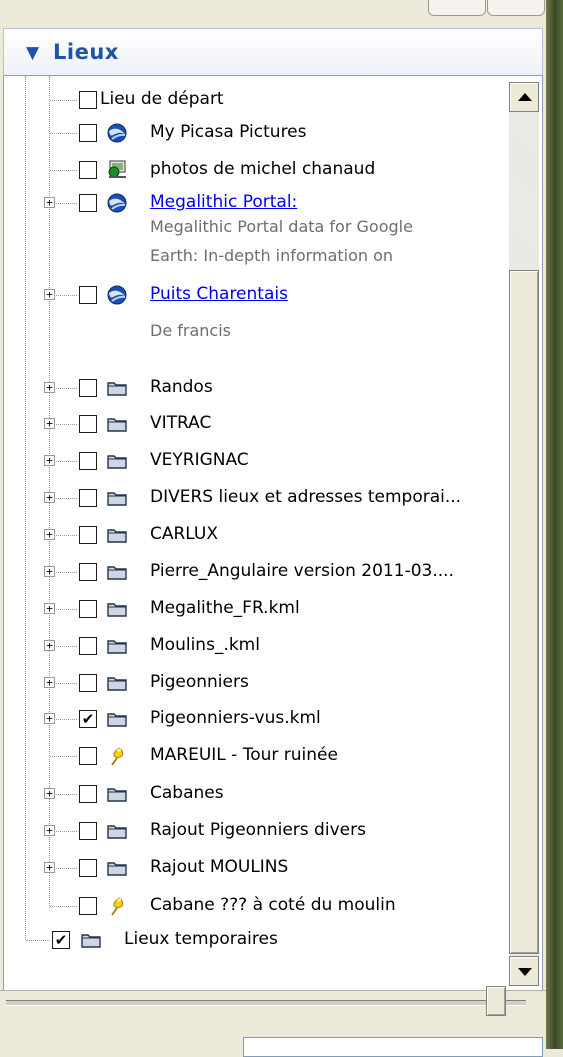  Describe the element at coordinates (272, 255) in the screenshot. I see `tree-item-description: Earth: In-depth information on` at that location.